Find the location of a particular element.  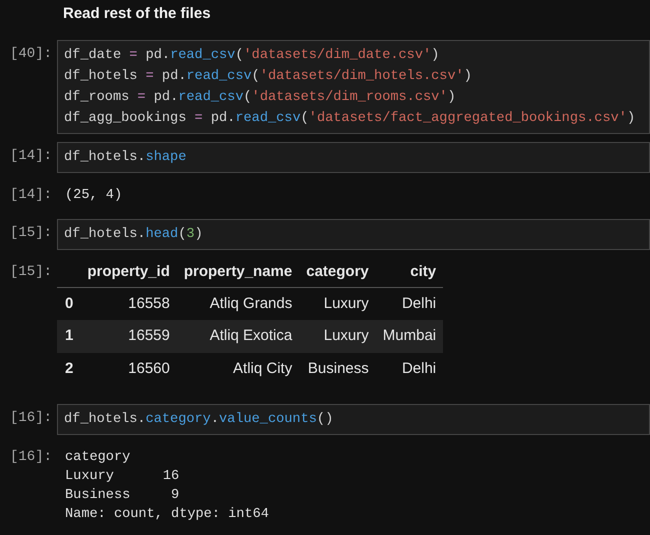

code-line: df_rooms = pd.read_csv('datasets/dim_rooms.csv') is located at coordinates (260, 98).